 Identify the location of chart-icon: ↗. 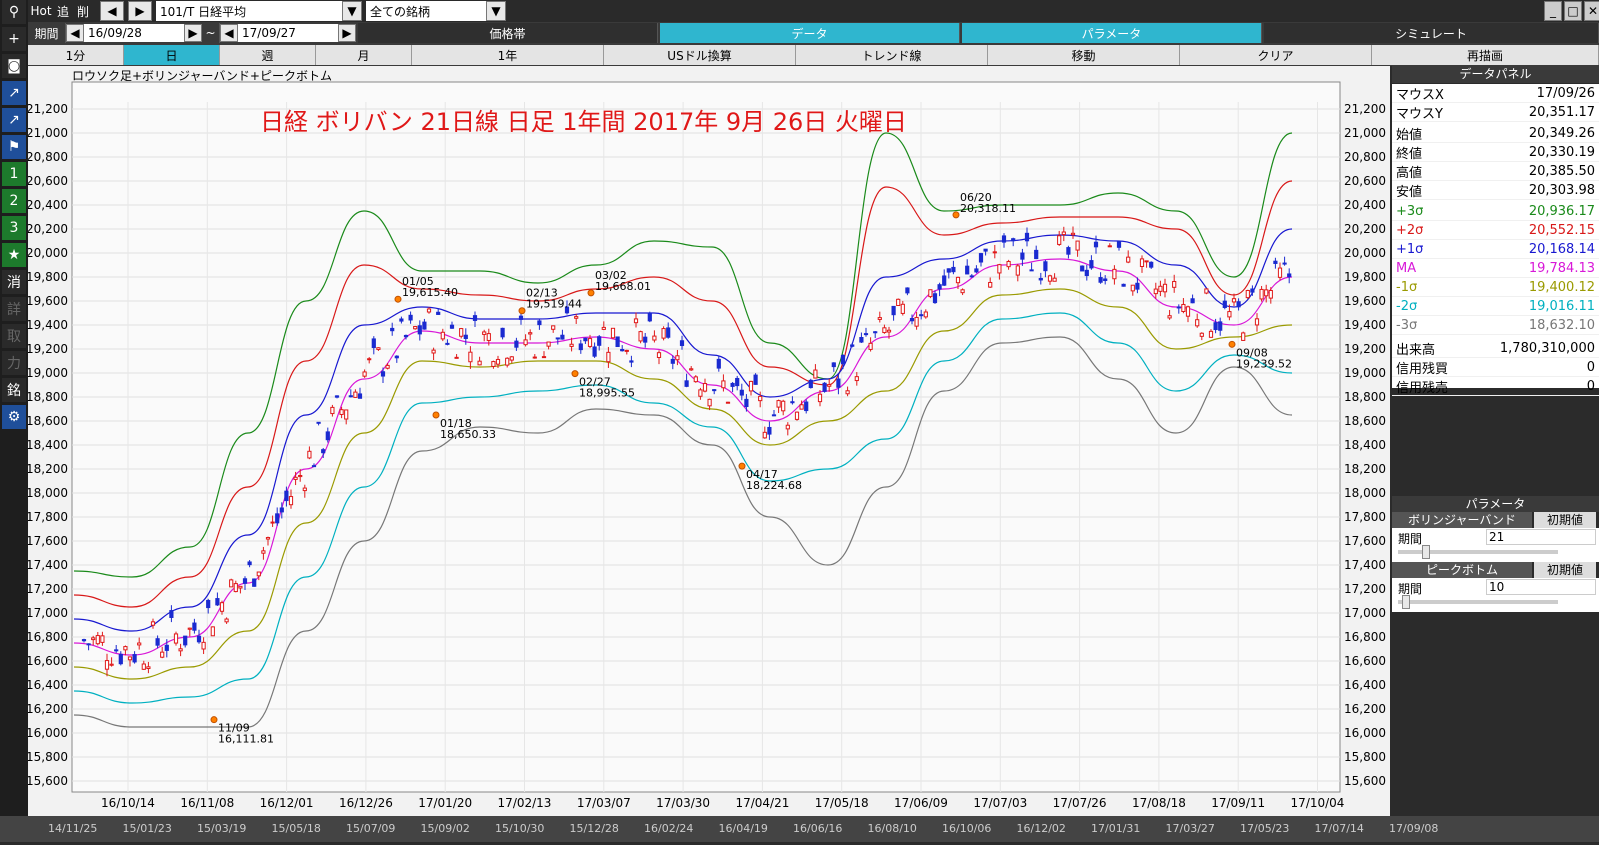
(14, 93).